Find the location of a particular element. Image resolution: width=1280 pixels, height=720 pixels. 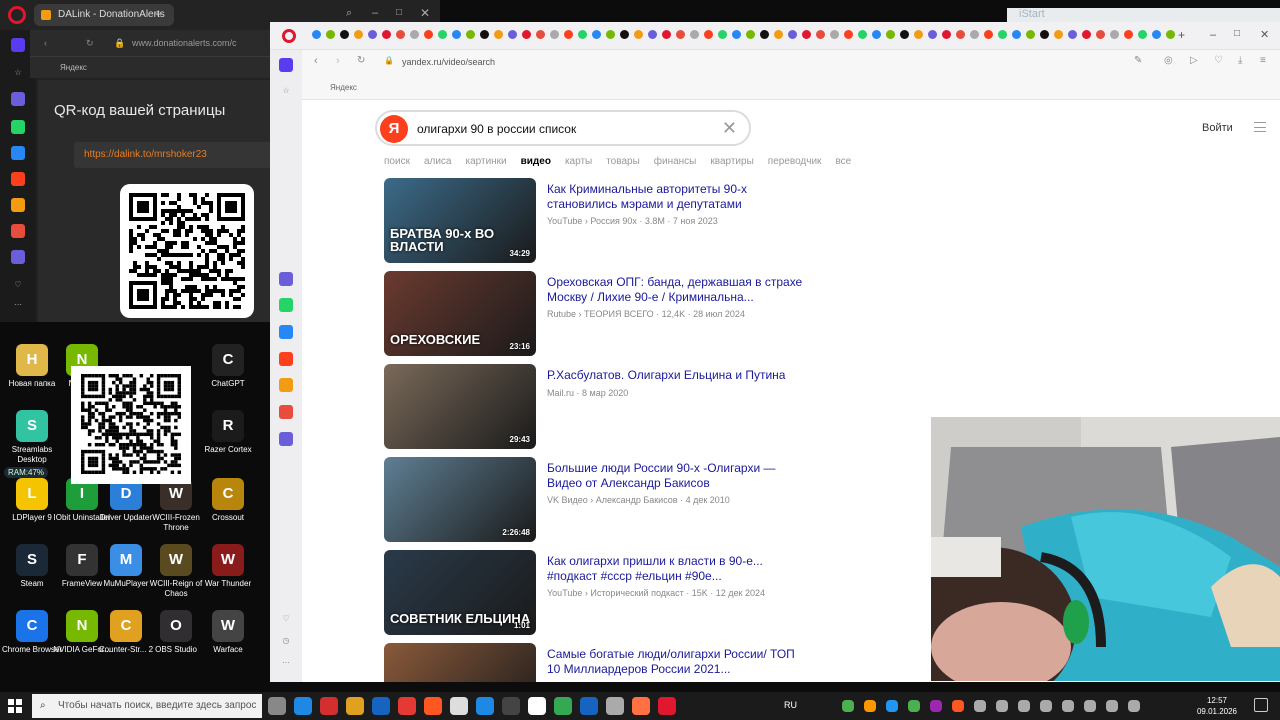

windows-start-icon is located at coordinates (15, 706).